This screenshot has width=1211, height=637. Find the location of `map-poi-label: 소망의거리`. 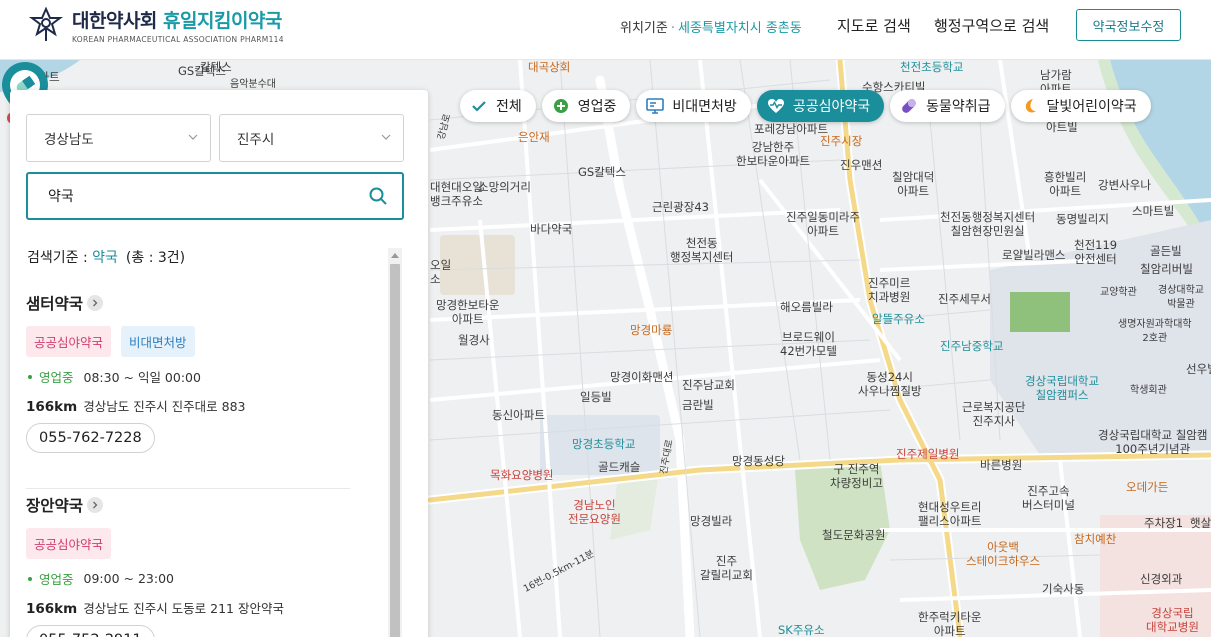

map-poi-label: 소망의거리 is located at coordinates (504, 187).